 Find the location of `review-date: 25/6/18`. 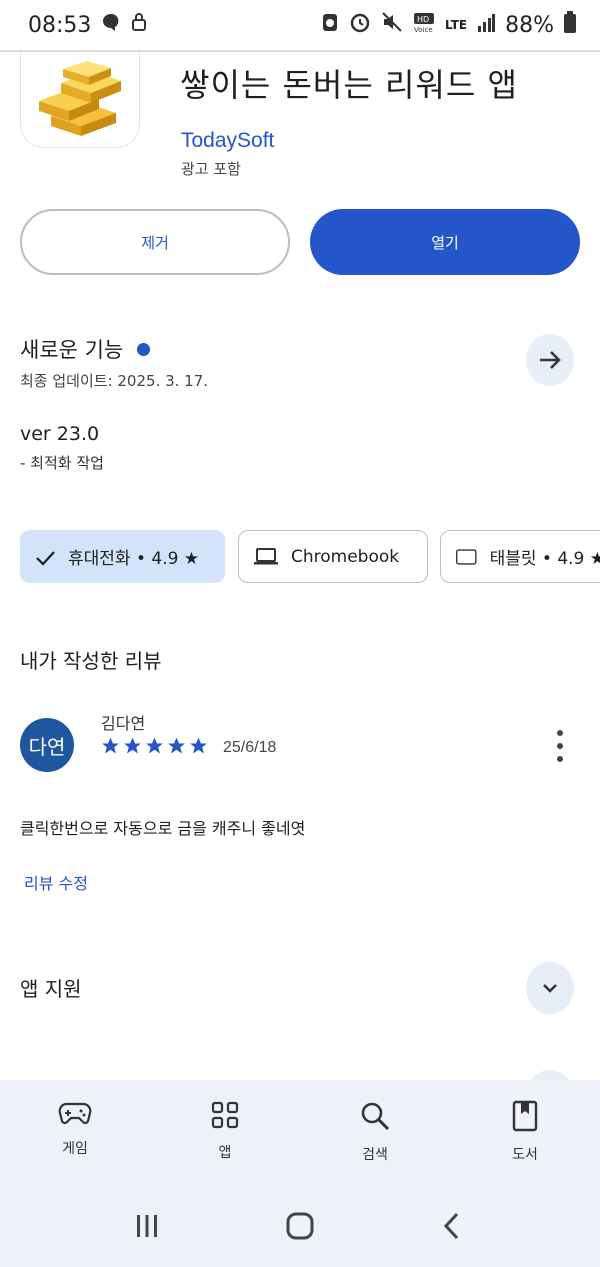

review-date: 25/6/18 is located at coordinates (250, 747).